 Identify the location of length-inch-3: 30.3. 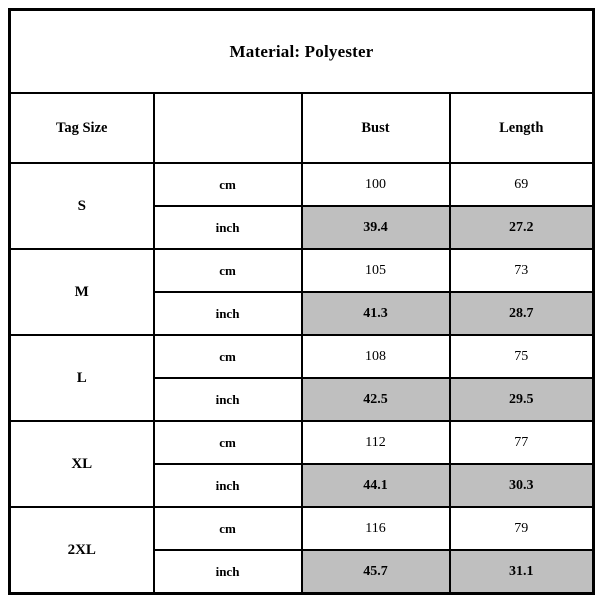
(521, 485).